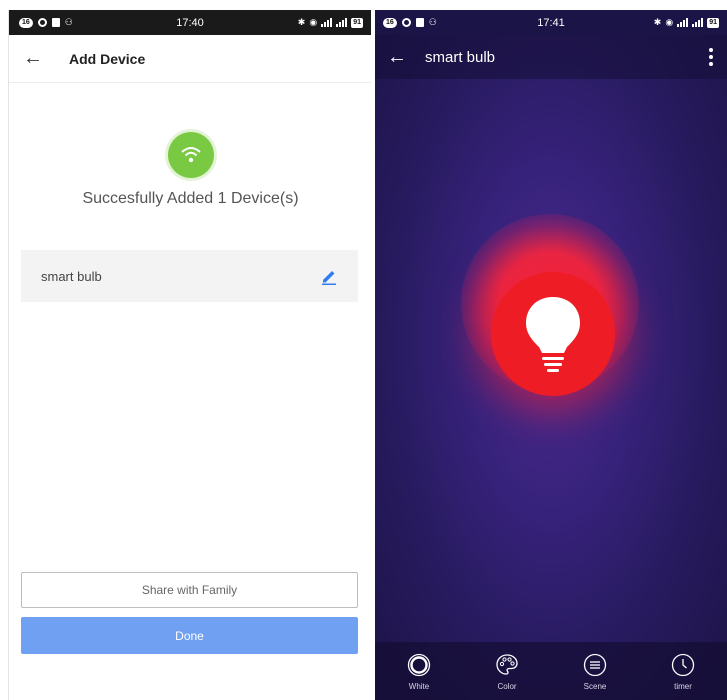 Image resolution: width=727 pixels, height=700 pixels. What do you see at coordinates (189, 590) in the screenshot?
I see `share-with-family-button: Share with Family` at bounding box center [189, 590].